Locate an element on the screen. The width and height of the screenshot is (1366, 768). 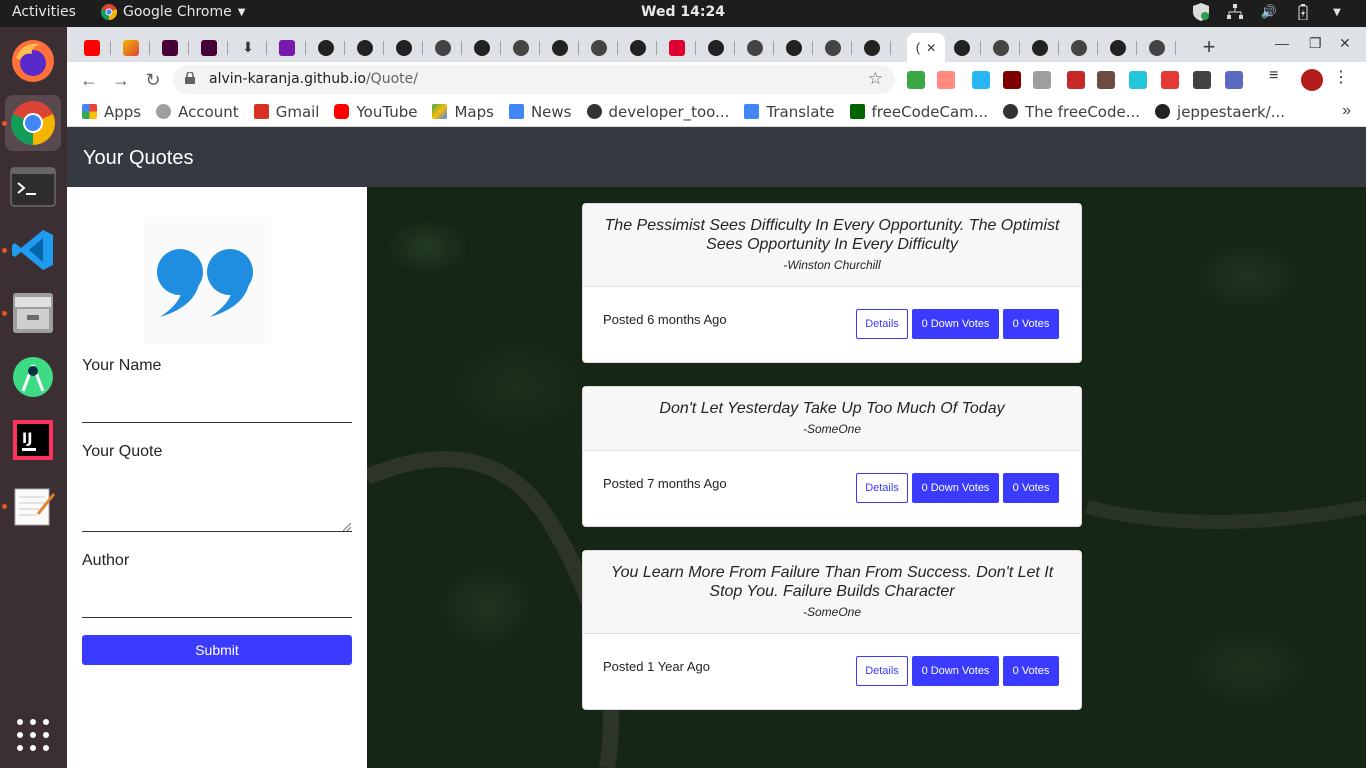
tab-downloads: ⬇ is located at coordinates (248, 47).